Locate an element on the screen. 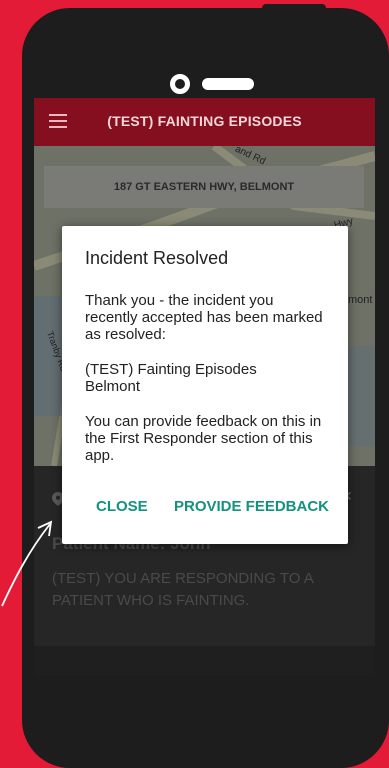 The height and width of the screenshot is (768, 389). dialog-incident-info: (TEST) Fainting Episodes Belmont is located at coordinates (207, 378).